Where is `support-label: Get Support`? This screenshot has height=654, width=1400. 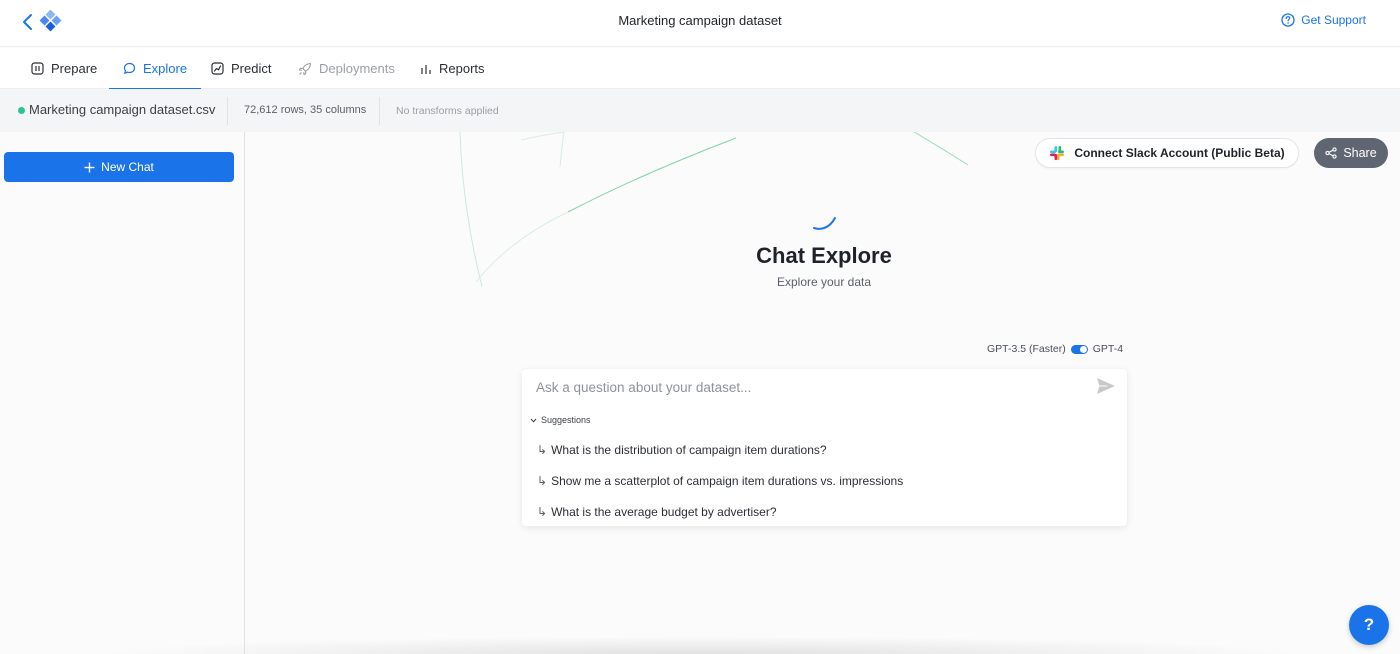
support-label: Get Support is located at coordinates (1333, 20).